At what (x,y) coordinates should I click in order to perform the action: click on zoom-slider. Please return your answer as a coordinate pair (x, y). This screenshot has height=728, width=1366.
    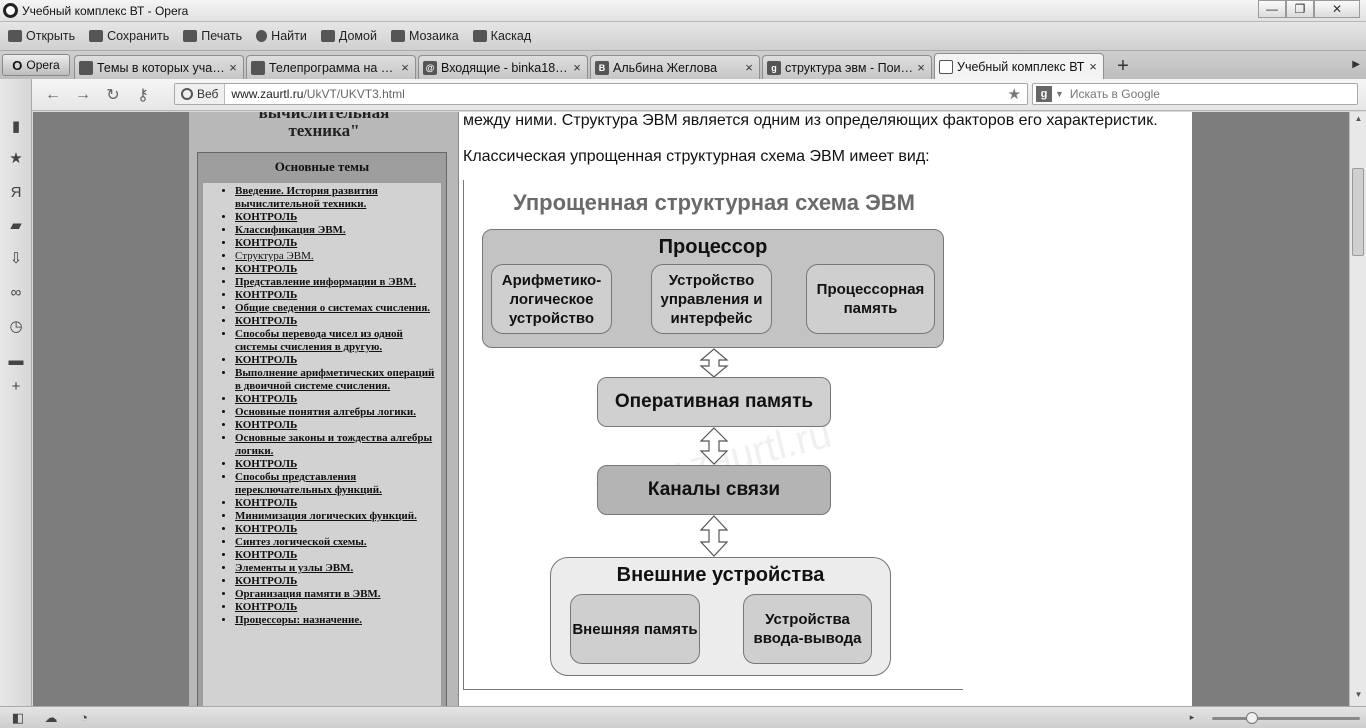
    Looking at the image, I should click on (1286, 718).